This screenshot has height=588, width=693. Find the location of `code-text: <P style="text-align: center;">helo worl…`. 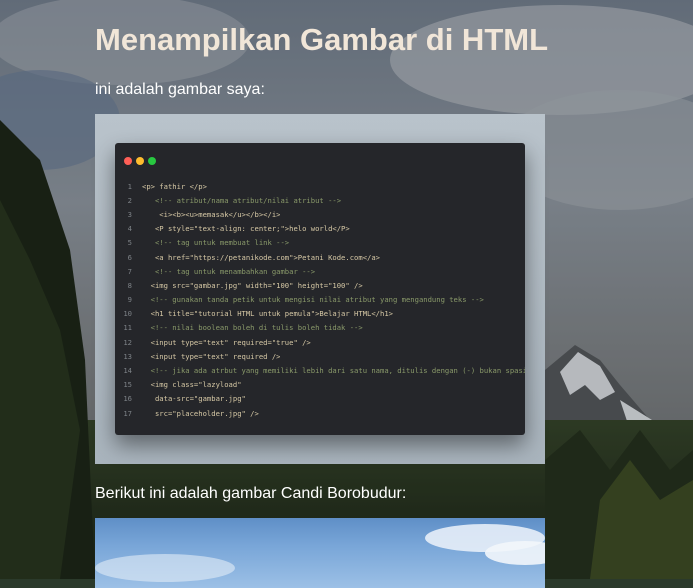

code-text: <P style="text-align: center;">helo worl… is located at coordinates (246, 229).